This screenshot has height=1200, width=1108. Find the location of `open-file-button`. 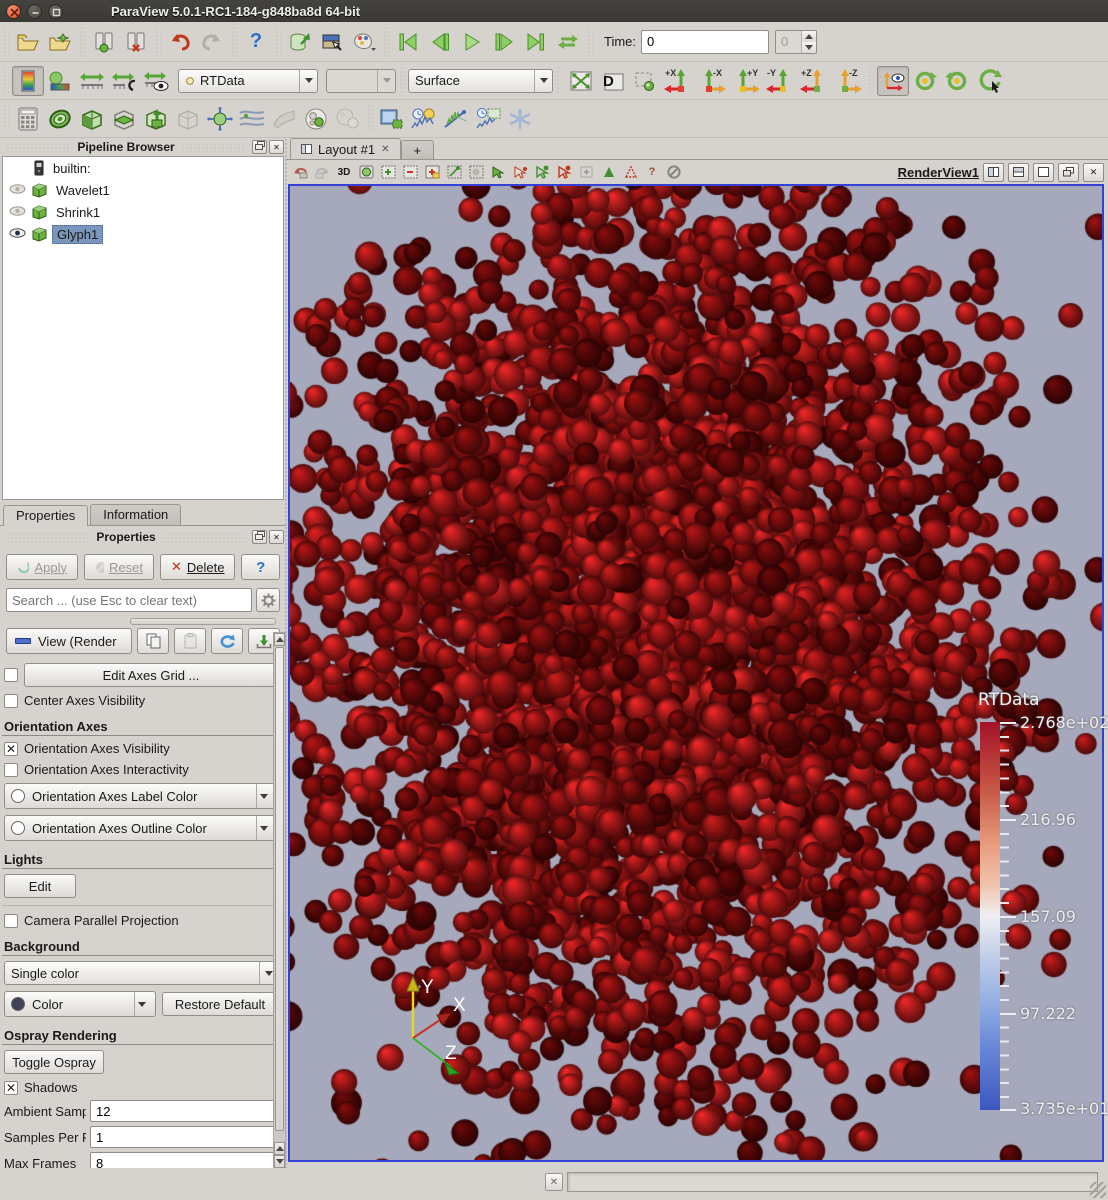

open-file-button is located at coordinates (28, 42).